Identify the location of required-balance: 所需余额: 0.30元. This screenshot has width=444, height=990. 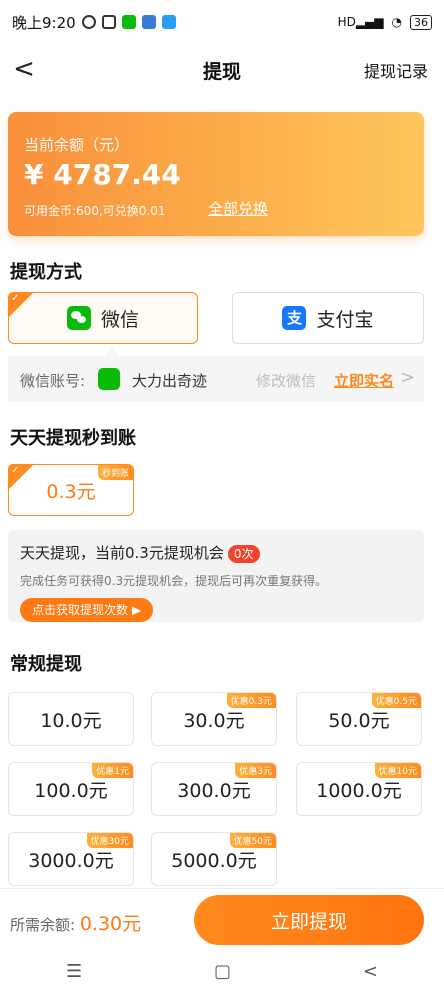
(75, 922).